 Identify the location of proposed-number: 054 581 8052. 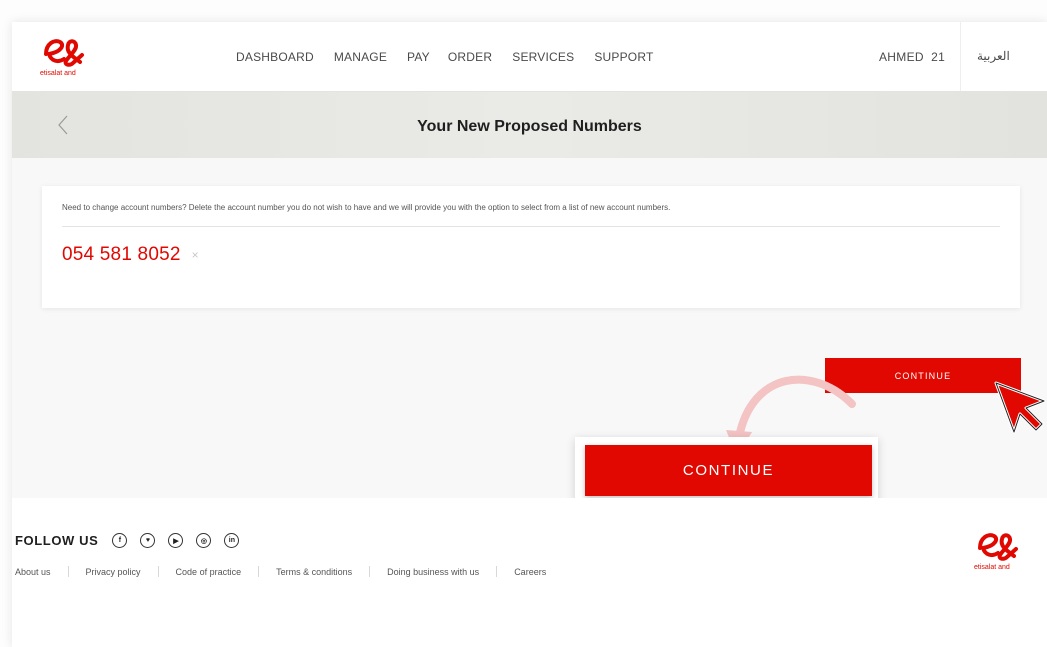
(121, 254).